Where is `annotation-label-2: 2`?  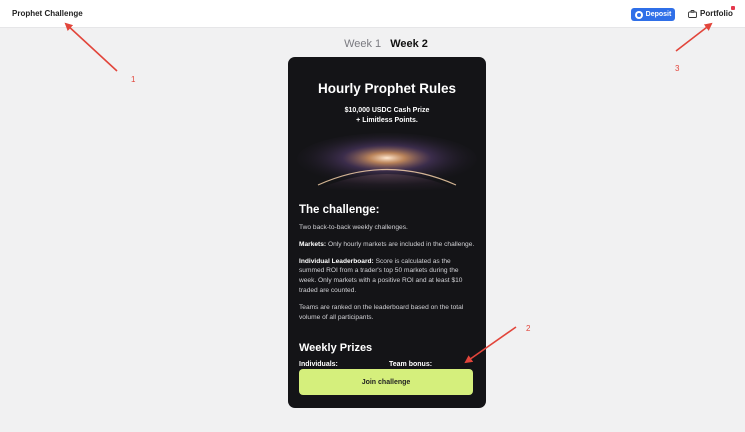
annotation-label-2: 2 is located at coordinates (528, 328).